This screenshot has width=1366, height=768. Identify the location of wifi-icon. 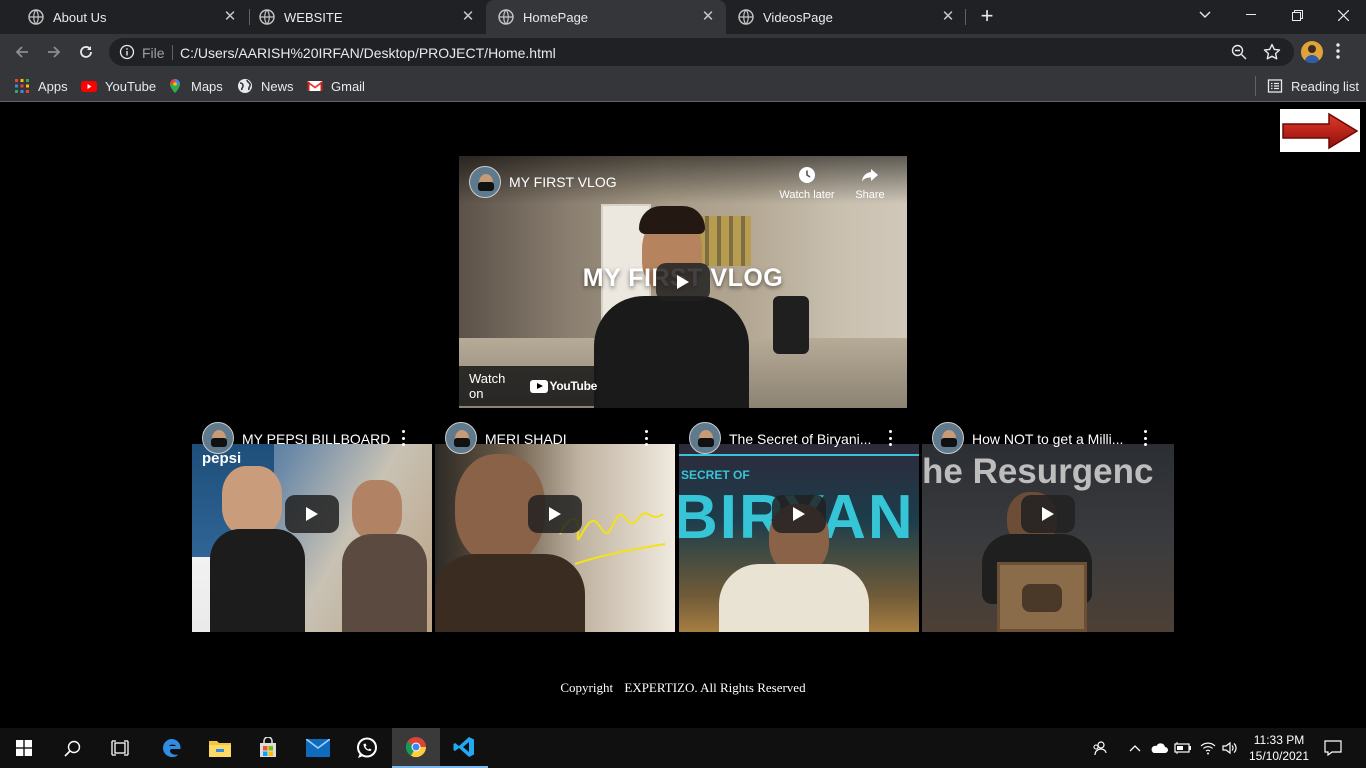
(1208, 748).